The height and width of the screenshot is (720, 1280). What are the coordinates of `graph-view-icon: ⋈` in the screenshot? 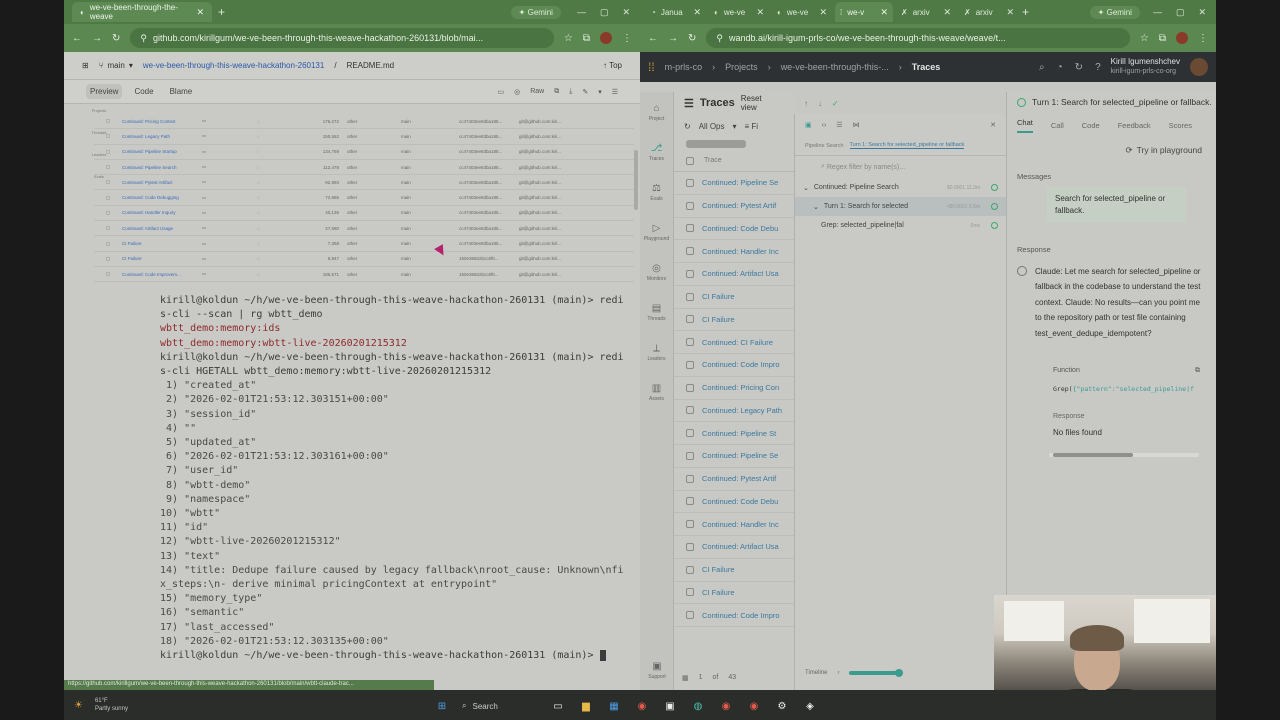 It's located at (856, 125).